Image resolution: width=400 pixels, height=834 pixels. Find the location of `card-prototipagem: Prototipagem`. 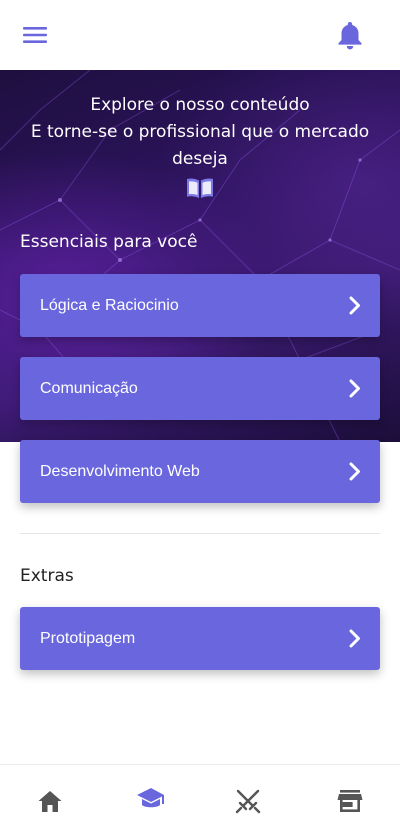

card-prototipagem: Prototipagem is located at coordinates (200, 638).